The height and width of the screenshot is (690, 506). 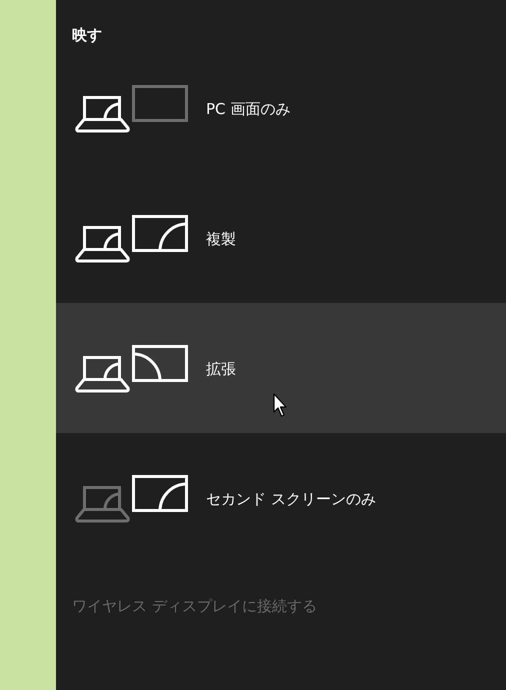 What do you see at coordinates (86, 34) in the screenshot?
I see `panel-title: 映す` at bounding box center [86, 34].